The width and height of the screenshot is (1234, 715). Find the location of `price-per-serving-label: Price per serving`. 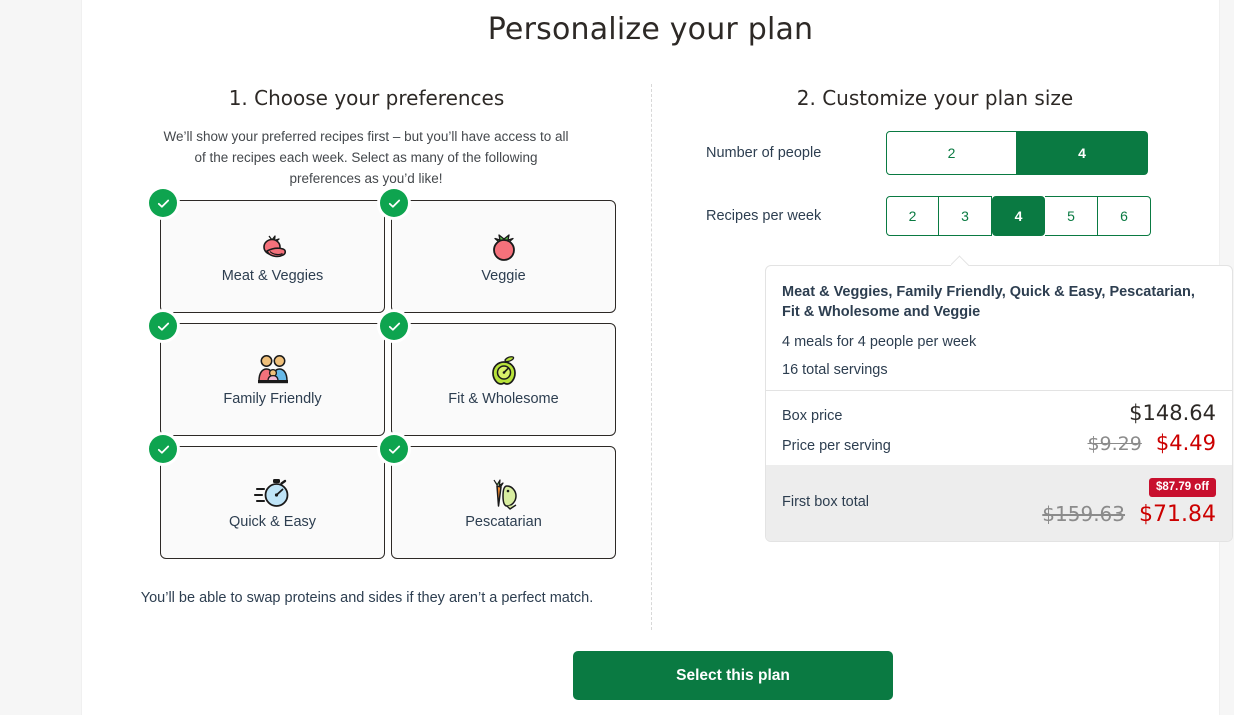

price-per-serving-label: Price per serving is located at coordinates (836, 446).